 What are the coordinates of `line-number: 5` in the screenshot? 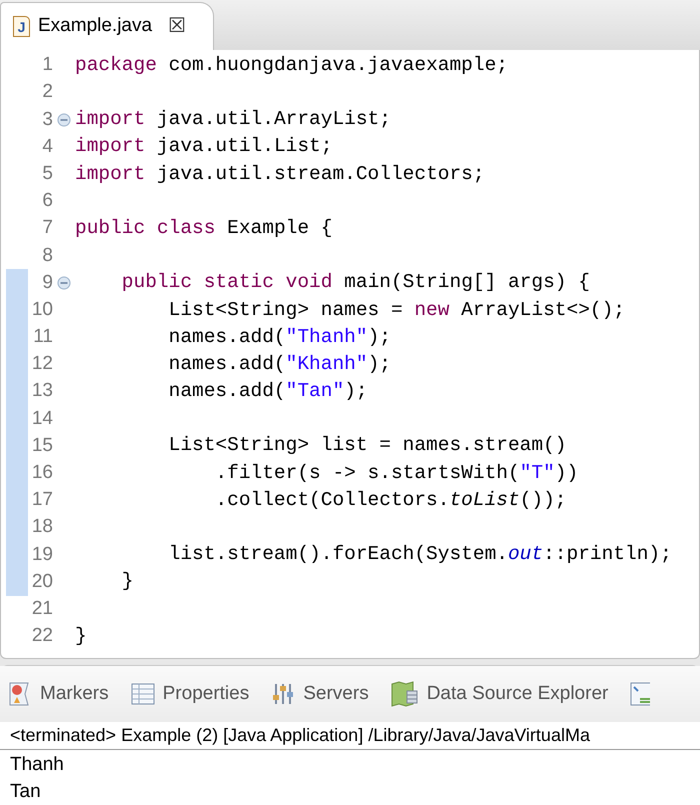 It's located at (47, 174).